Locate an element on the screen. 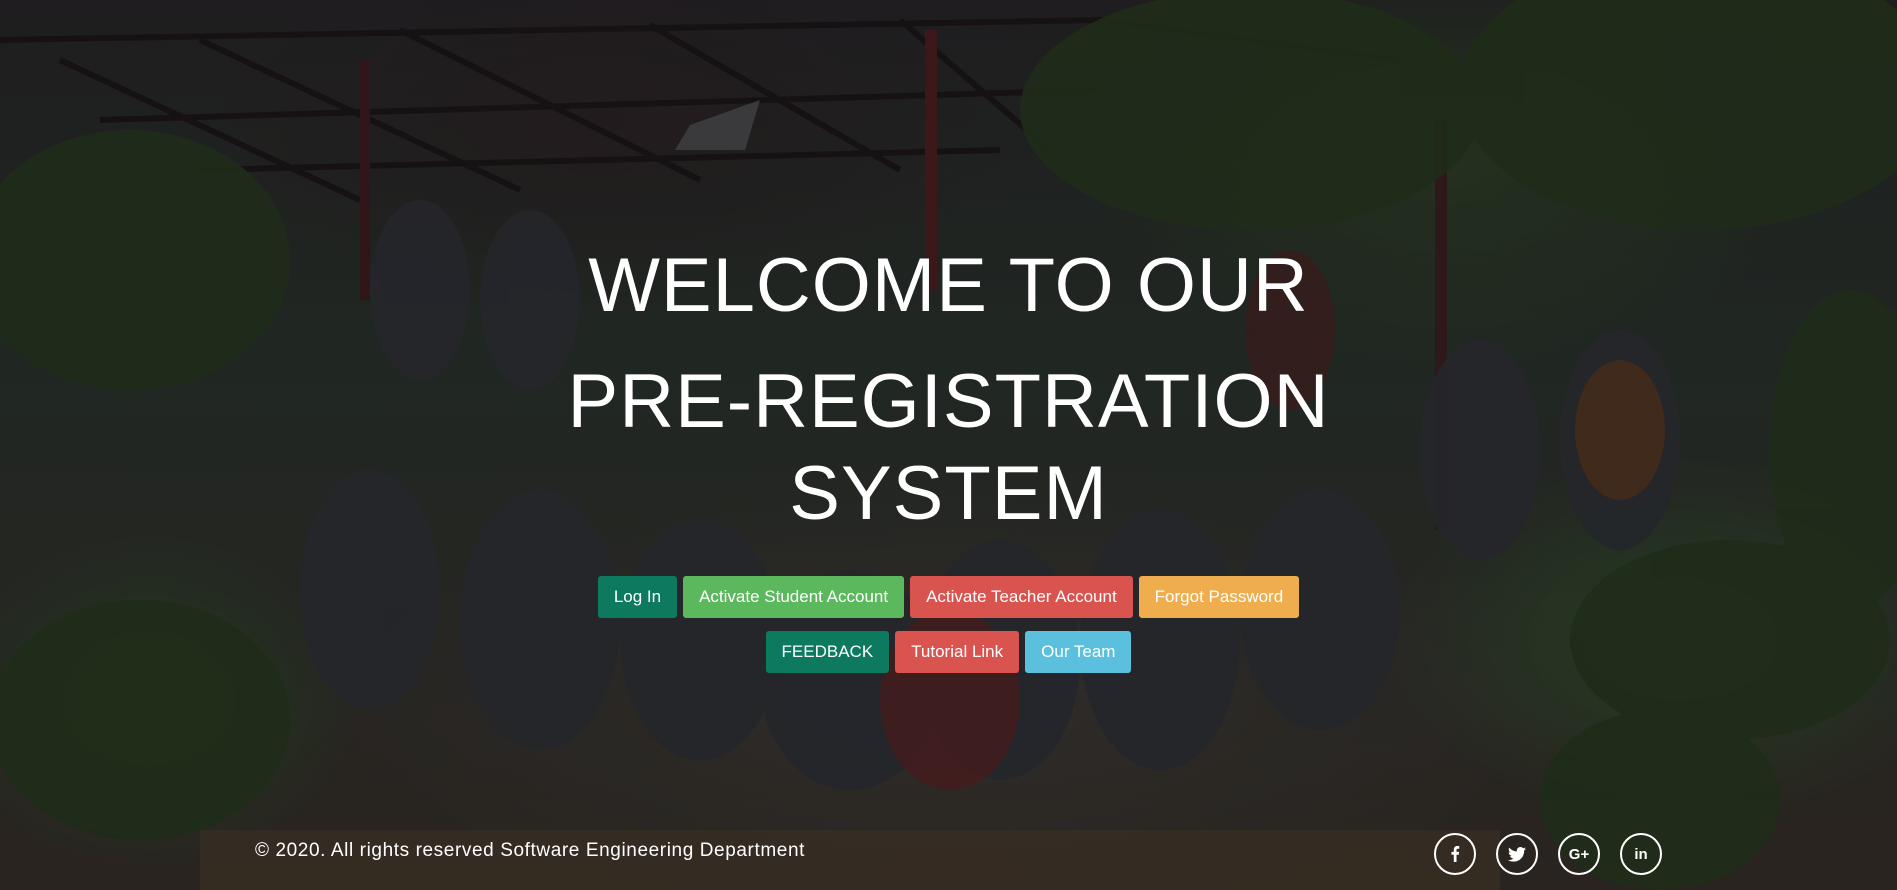 This screenshot has height=890, width=1897. welcome-heading: WELCOME TO OUR is located at coordinates (948, 285).